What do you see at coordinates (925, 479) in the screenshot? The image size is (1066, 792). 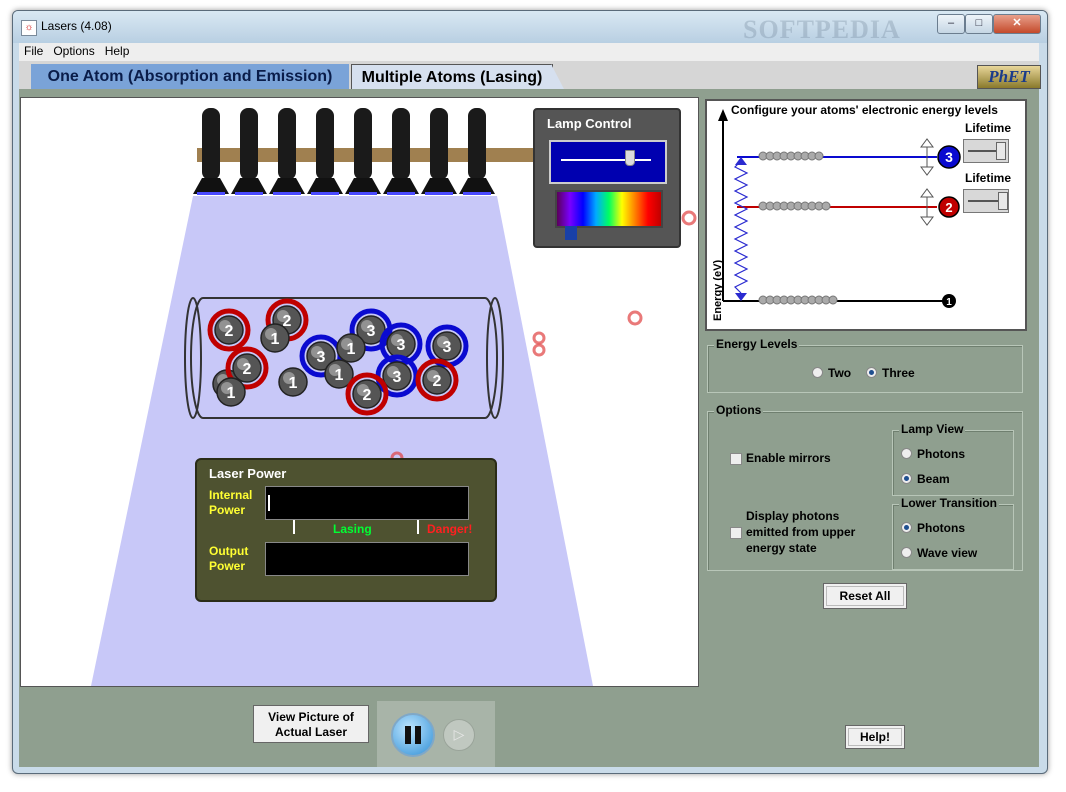 I see `radio-lamp-beam: Beam` at bounding box center [925, 479].